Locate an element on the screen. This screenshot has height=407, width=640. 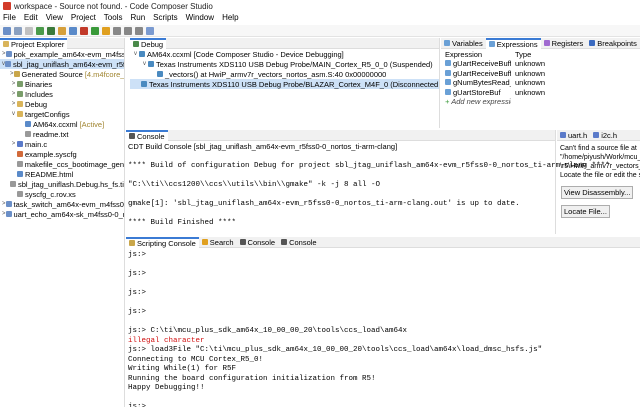
column-type: Type is located at coordinates (541, 54).